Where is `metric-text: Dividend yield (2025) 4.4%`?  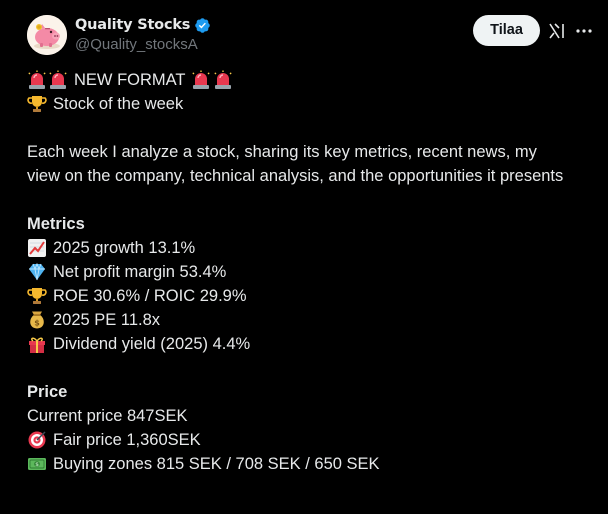
metric-text: Dividend yield (2025) 4.4% is located at coordinates (152, 344).